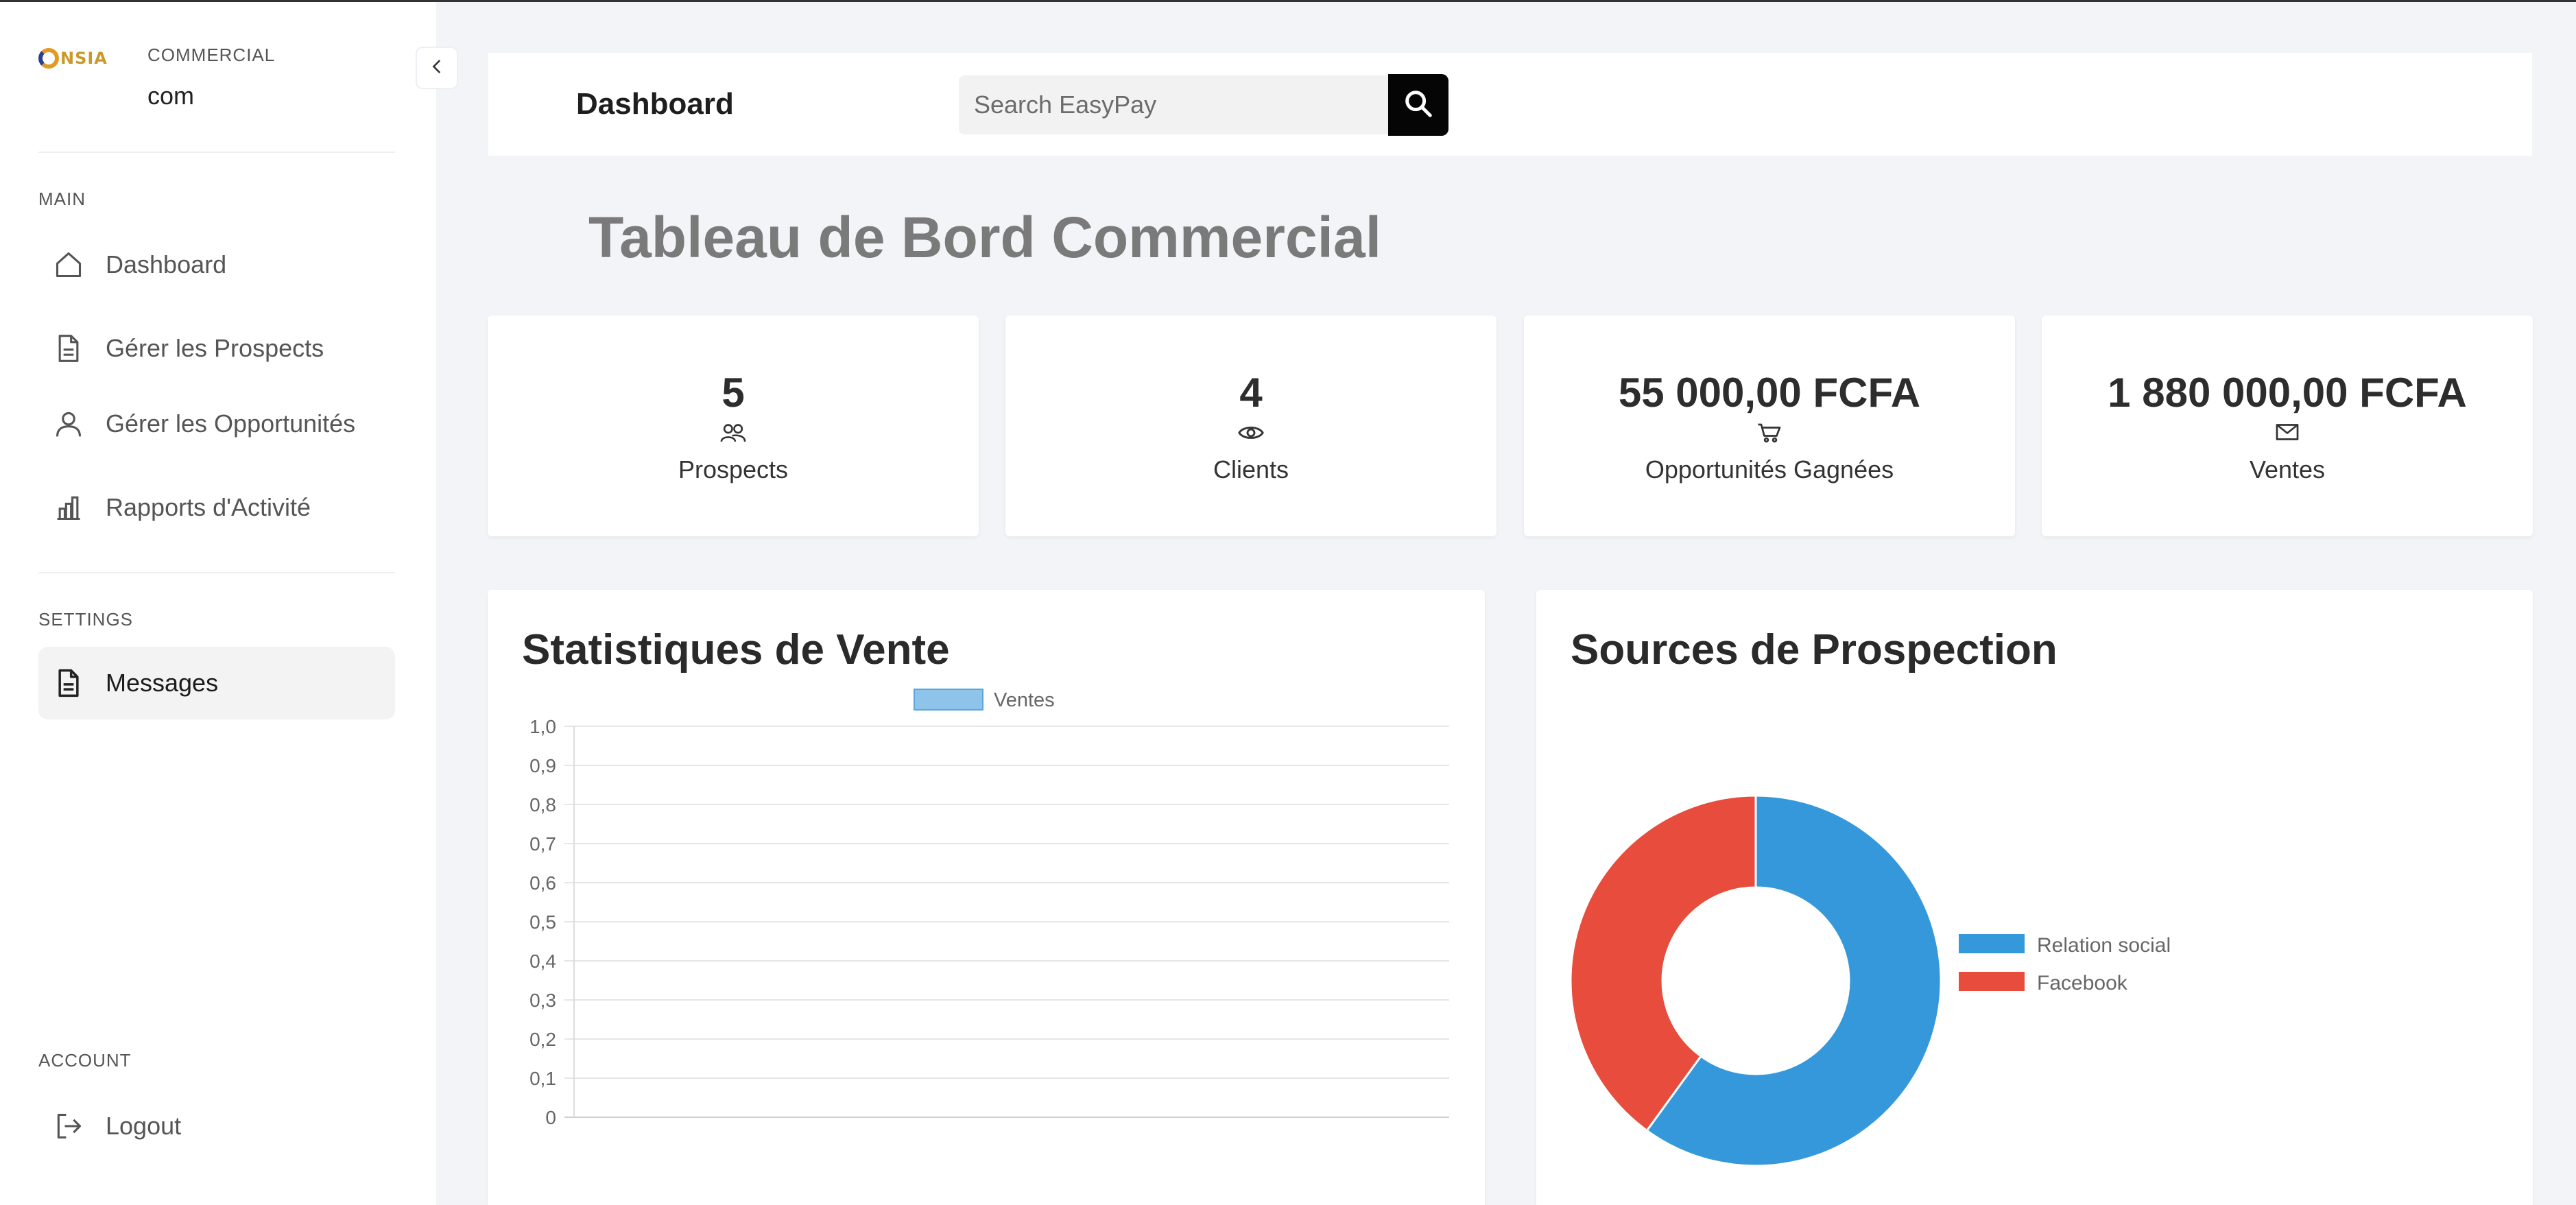 The width and height of the screenshot is (2576, 1205). I want to click on y-tick-label: 0,8, so click(542, 804).